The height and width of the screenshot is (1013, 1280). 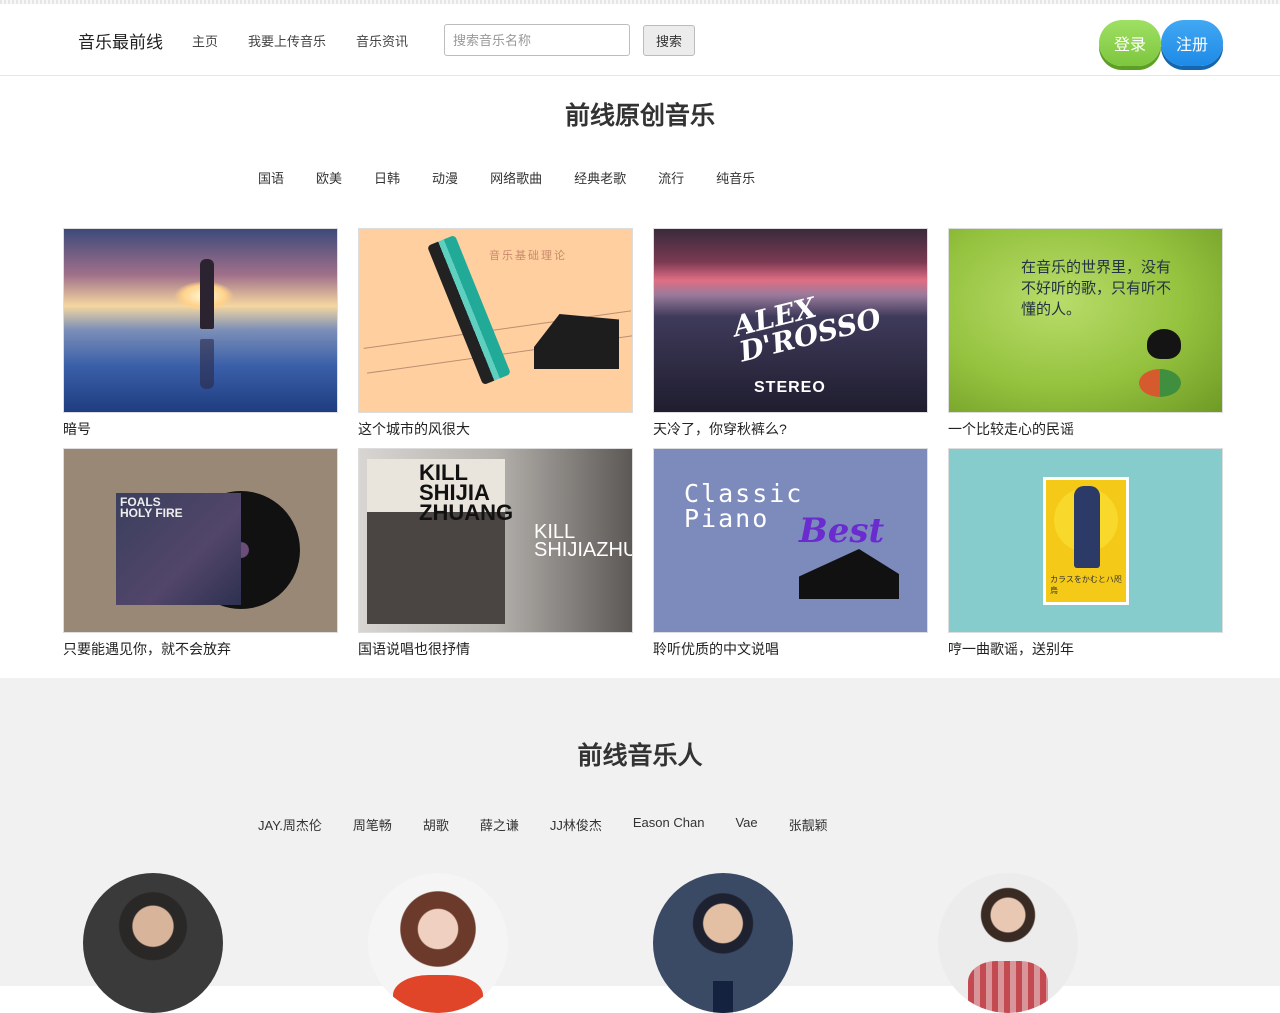 I want to click on artists-title: 前线音乐人, so click(x=640, y=756).